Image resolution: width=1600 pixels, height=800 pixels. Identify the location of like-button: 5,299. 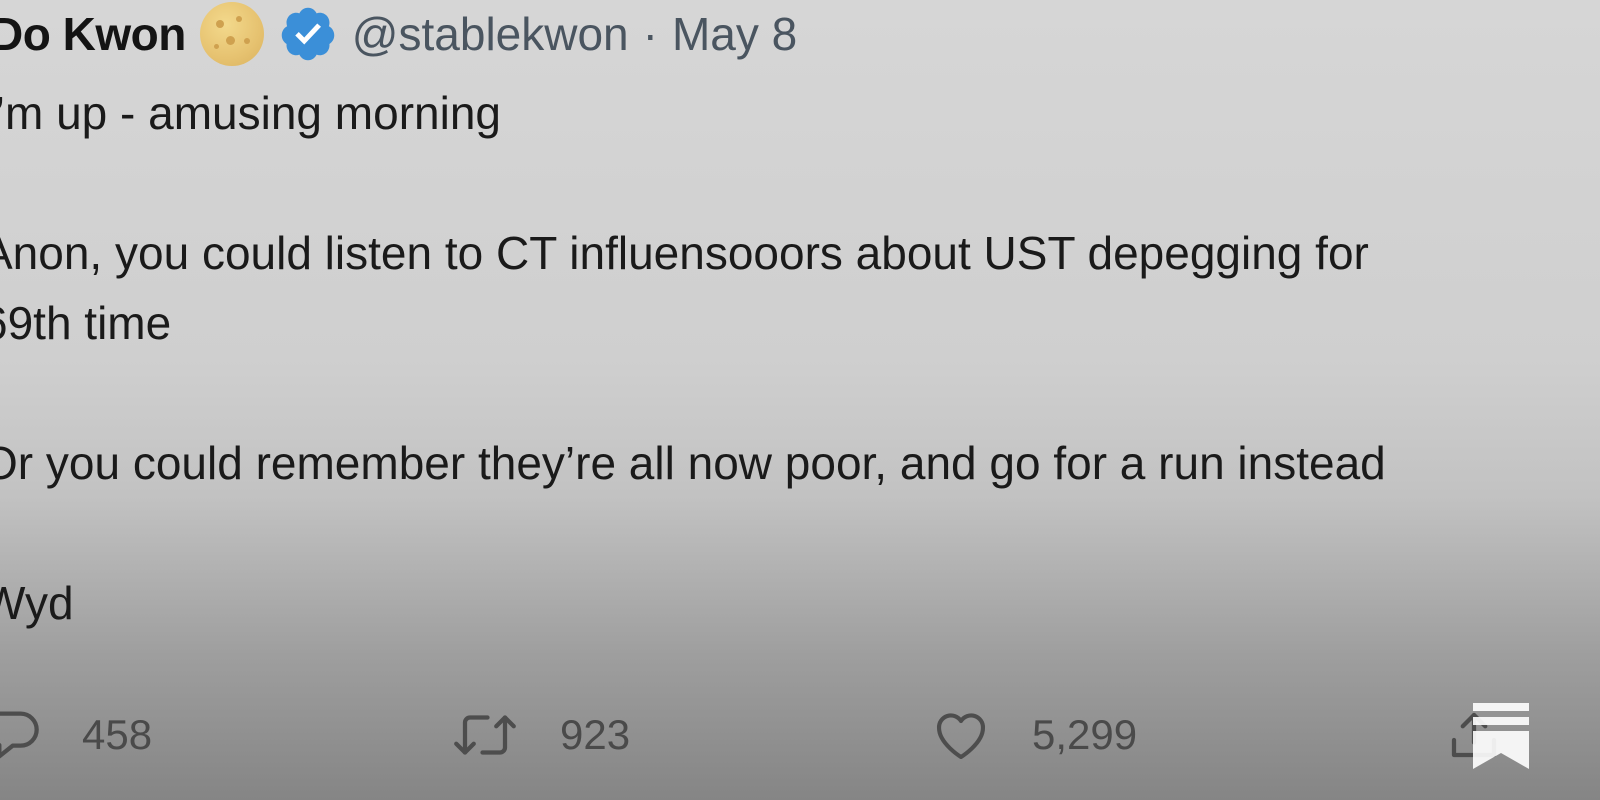
(1033, 735).